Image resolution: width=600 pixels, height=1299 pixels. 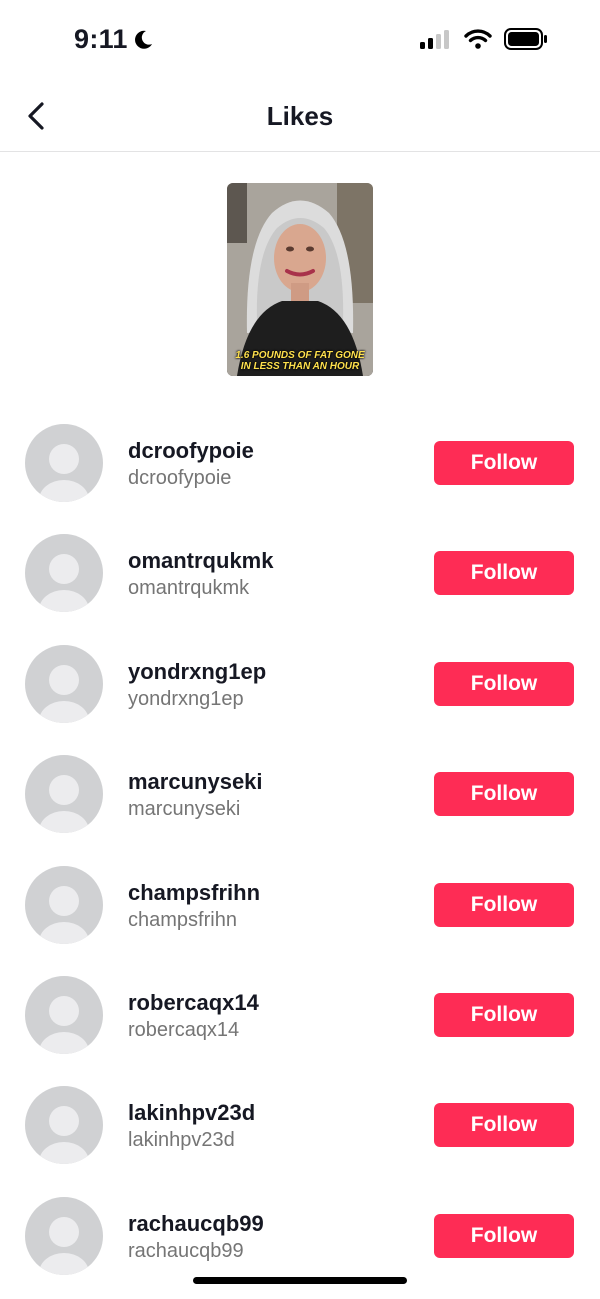 I want to click on user-names: rachaucqb99 rachaucqb99, so click(x=196, y=1237).